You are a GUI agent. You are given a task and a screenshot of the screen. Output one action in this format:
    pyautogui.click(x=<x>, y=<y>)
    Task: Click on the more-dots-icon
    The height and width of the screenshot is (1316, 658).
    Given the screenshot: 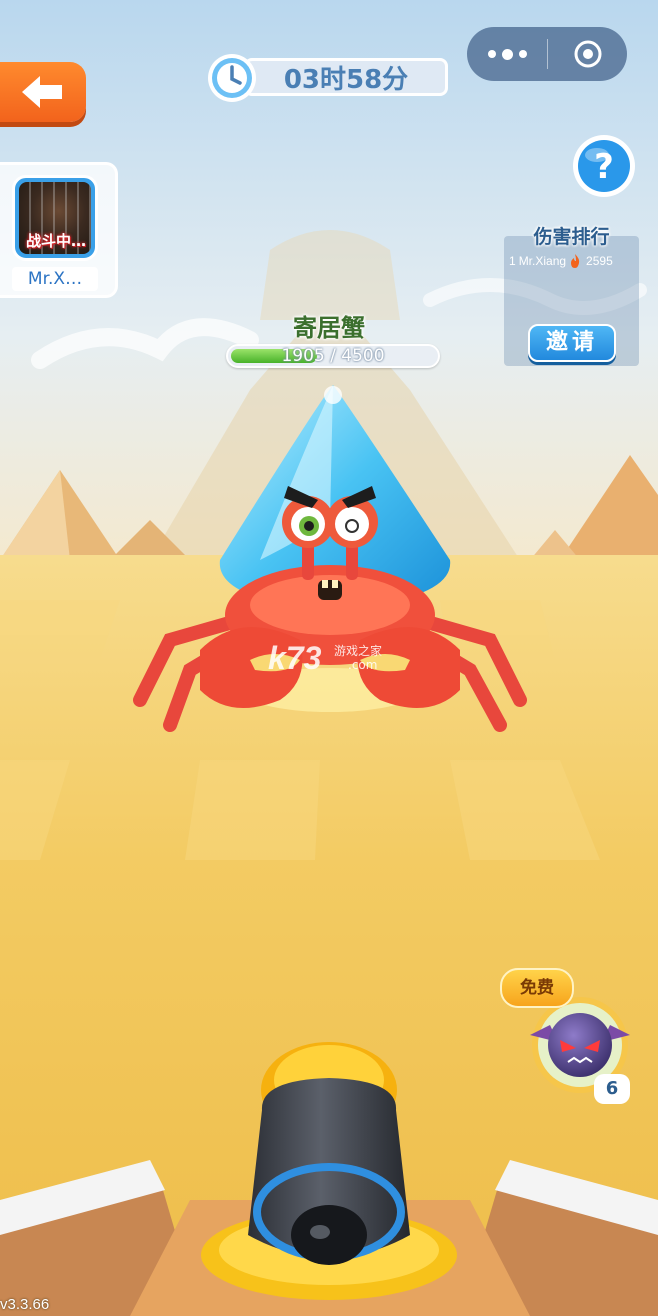 What is the action you would take?
    pyautogui.click(x=507, y=54)
    